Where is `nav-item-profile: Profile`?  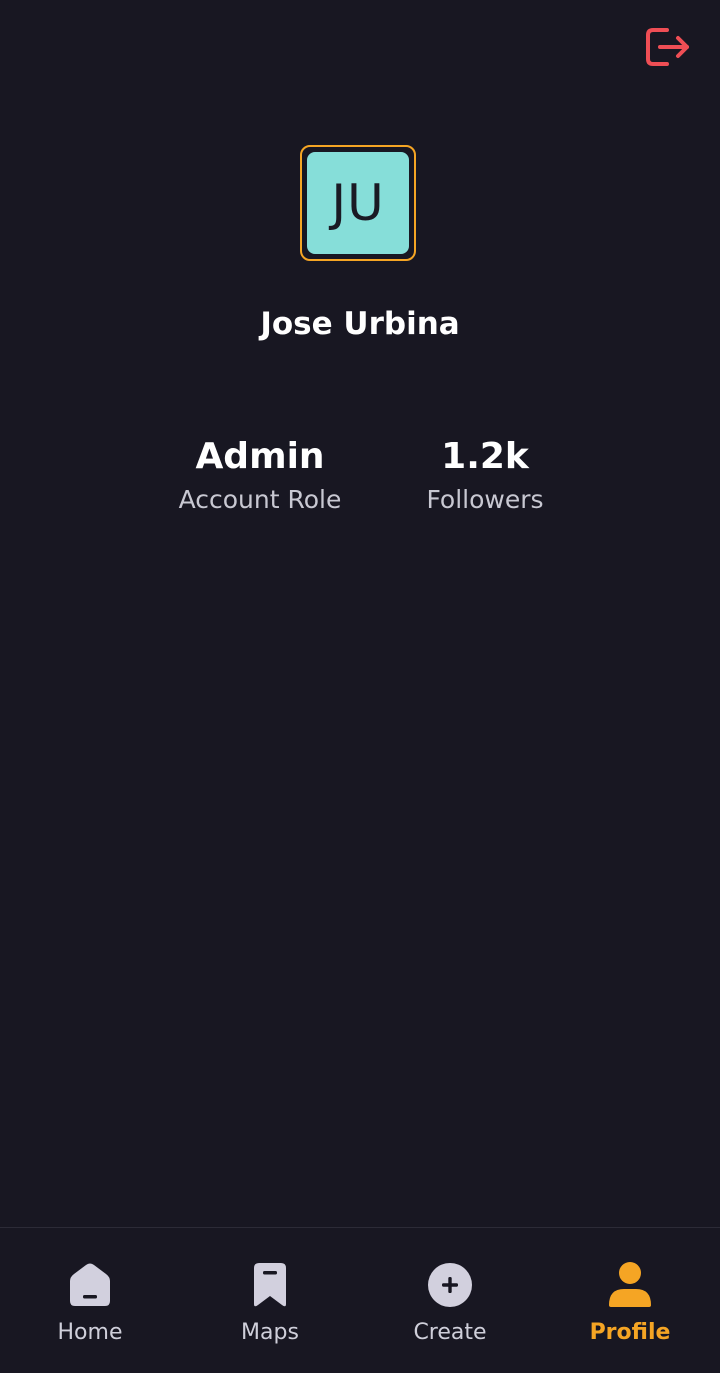
nav-item-profile: Profile is located at coordinates (630, 1300).